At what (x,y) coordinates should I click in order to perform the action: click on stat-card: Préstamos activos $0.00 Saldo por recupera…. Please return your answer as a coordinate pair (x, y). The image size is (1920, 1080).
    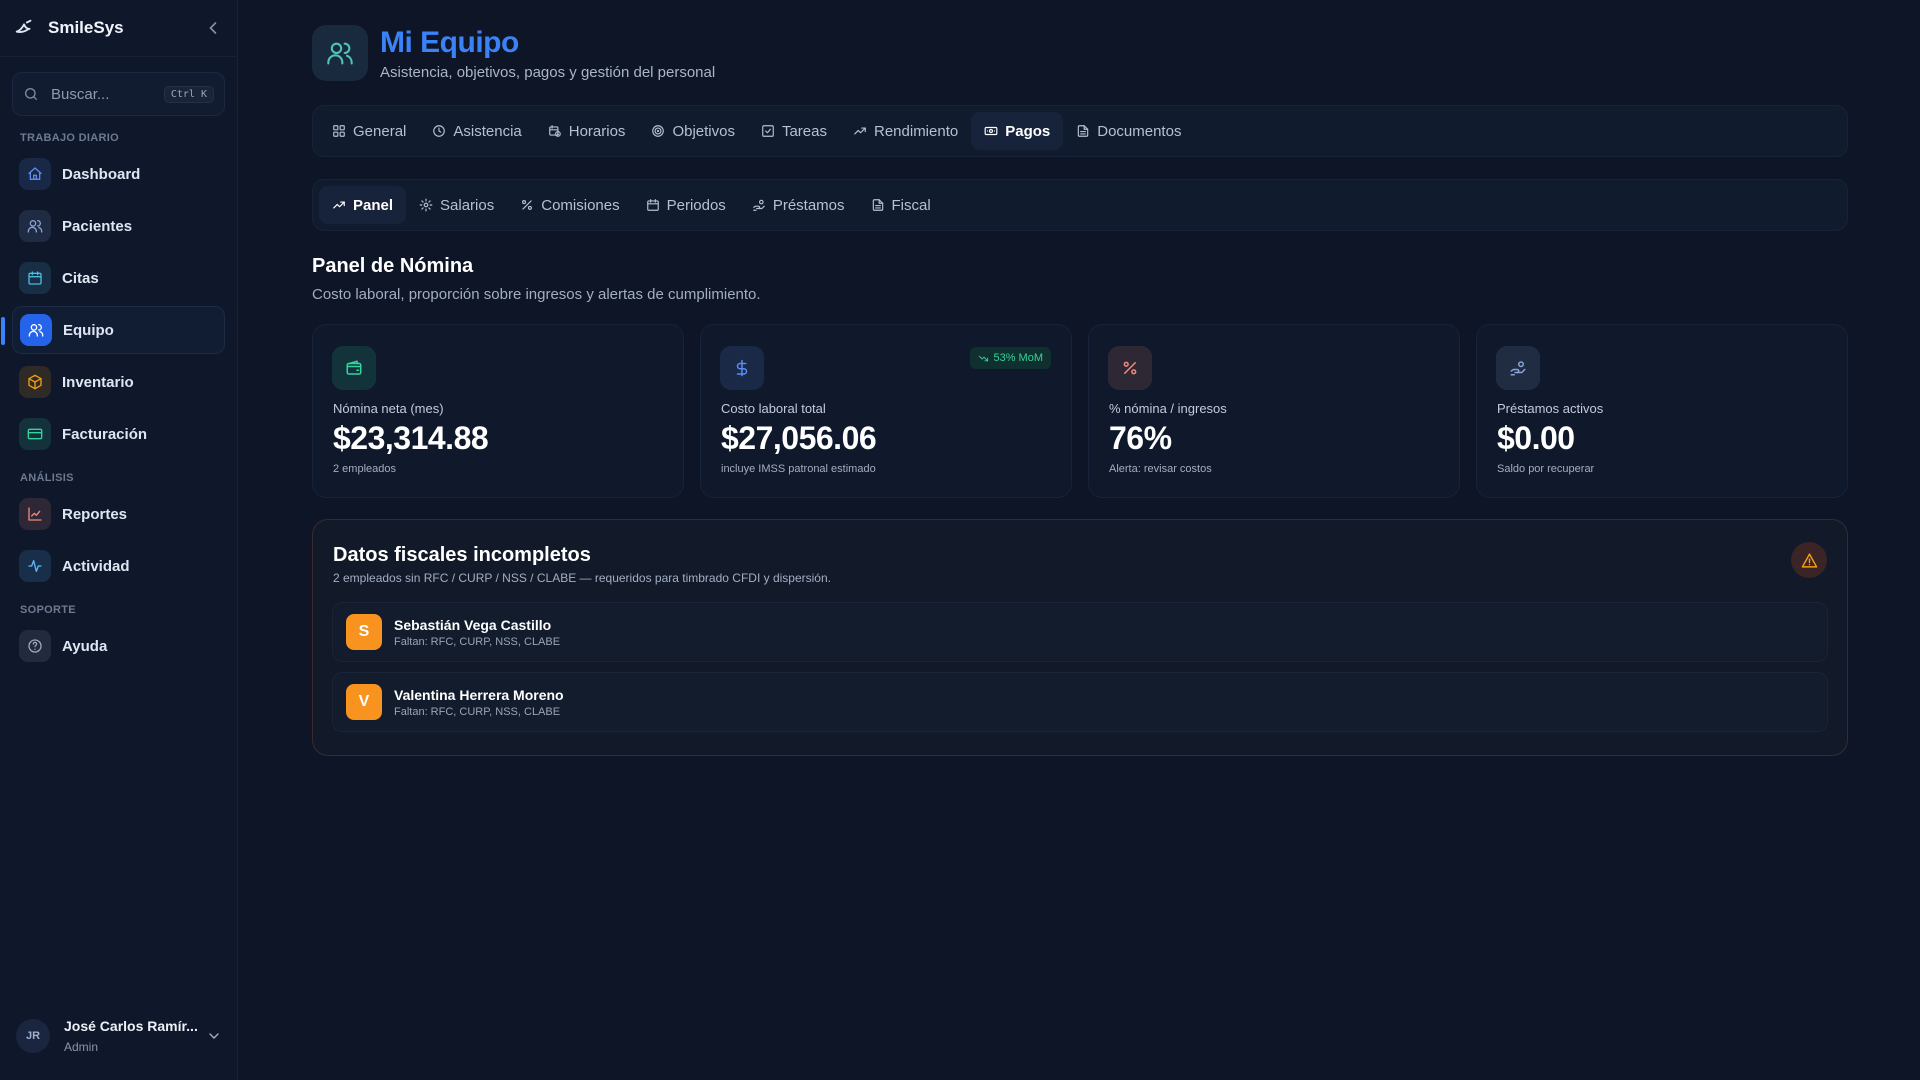
    Looking at the image, I should click on (1662, 411).